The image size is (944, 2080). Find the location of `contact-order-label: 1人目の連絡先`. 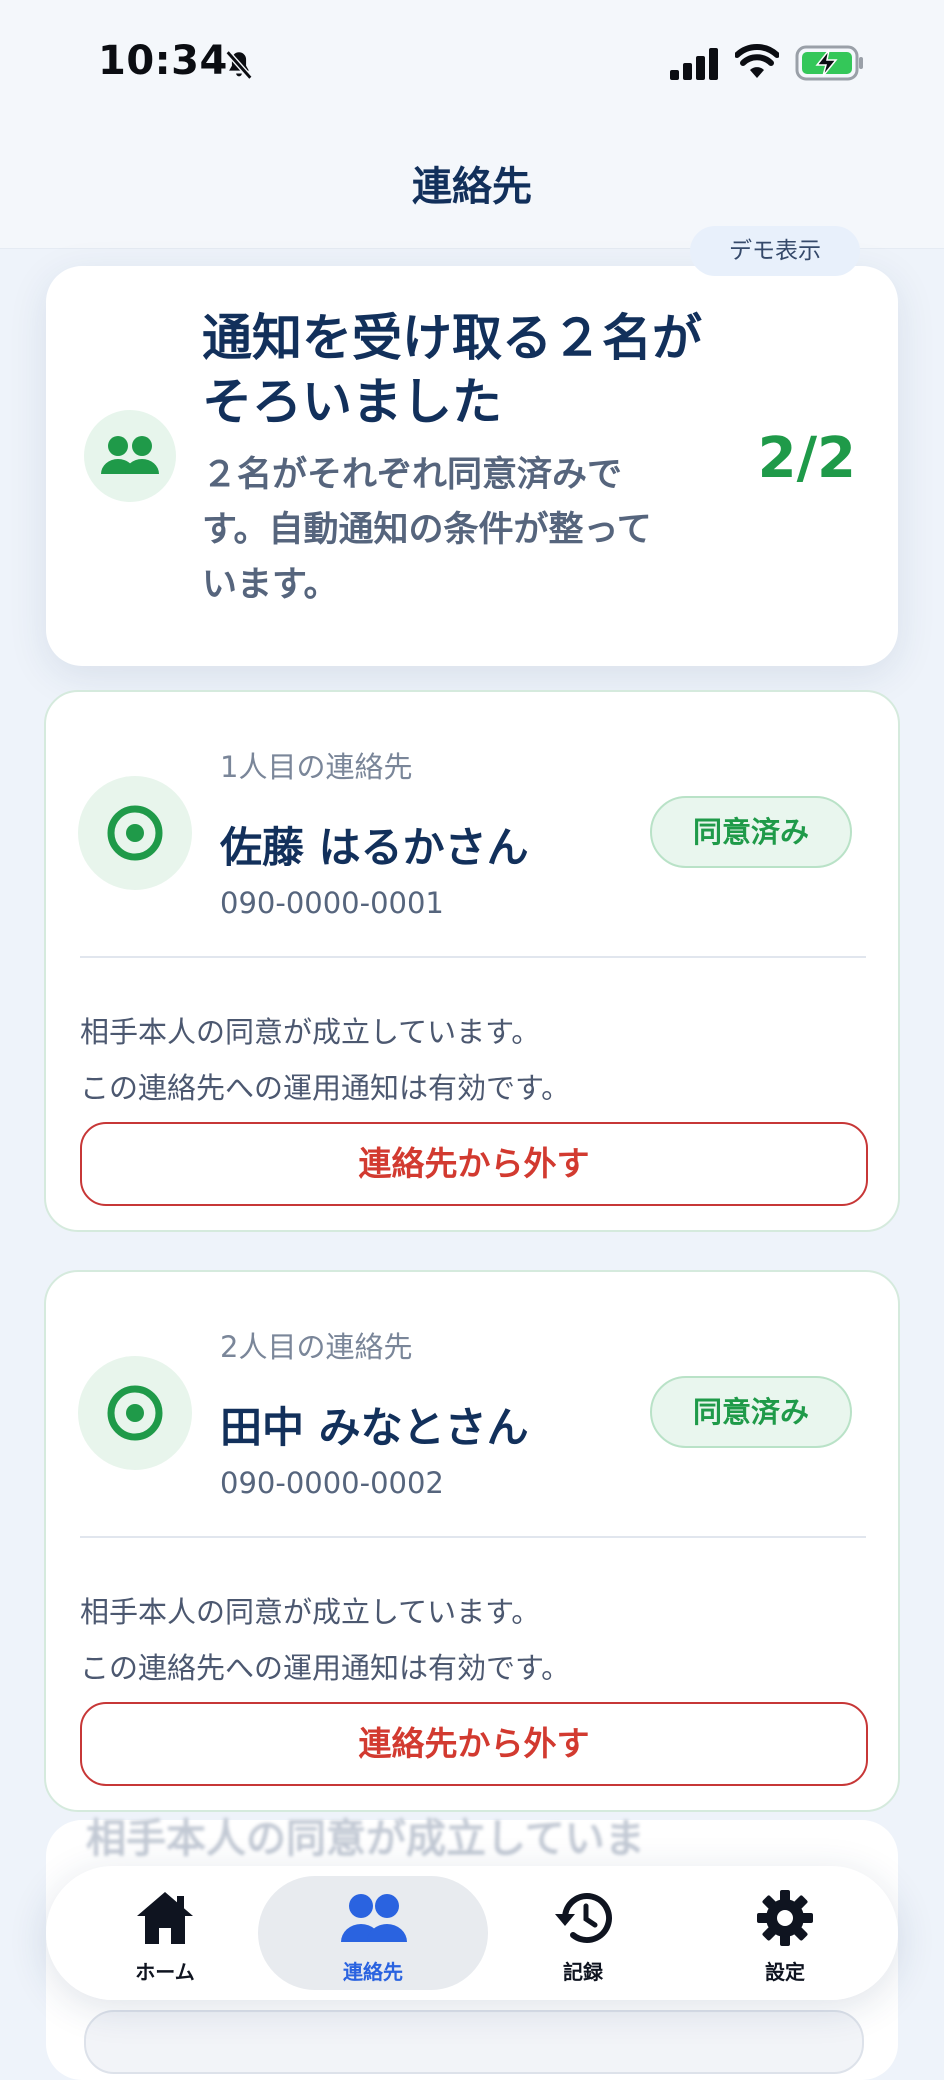

contact-order-label: 1人目の連絡先 is located at coordinates (316, 767).